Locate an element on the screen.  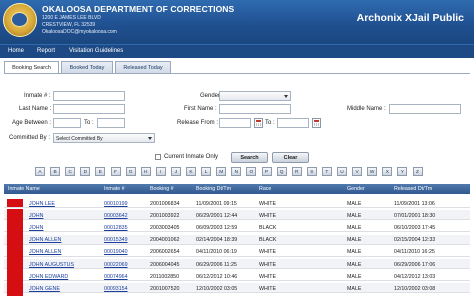
letter-filter-p: P is located at coordinates (266, 171).